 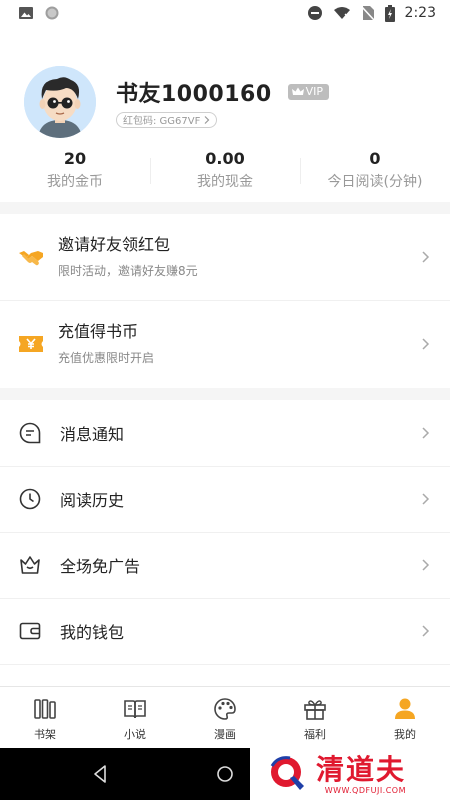 I want to click on stat-coins: 20 我的金币, so click(x=75, y=172).